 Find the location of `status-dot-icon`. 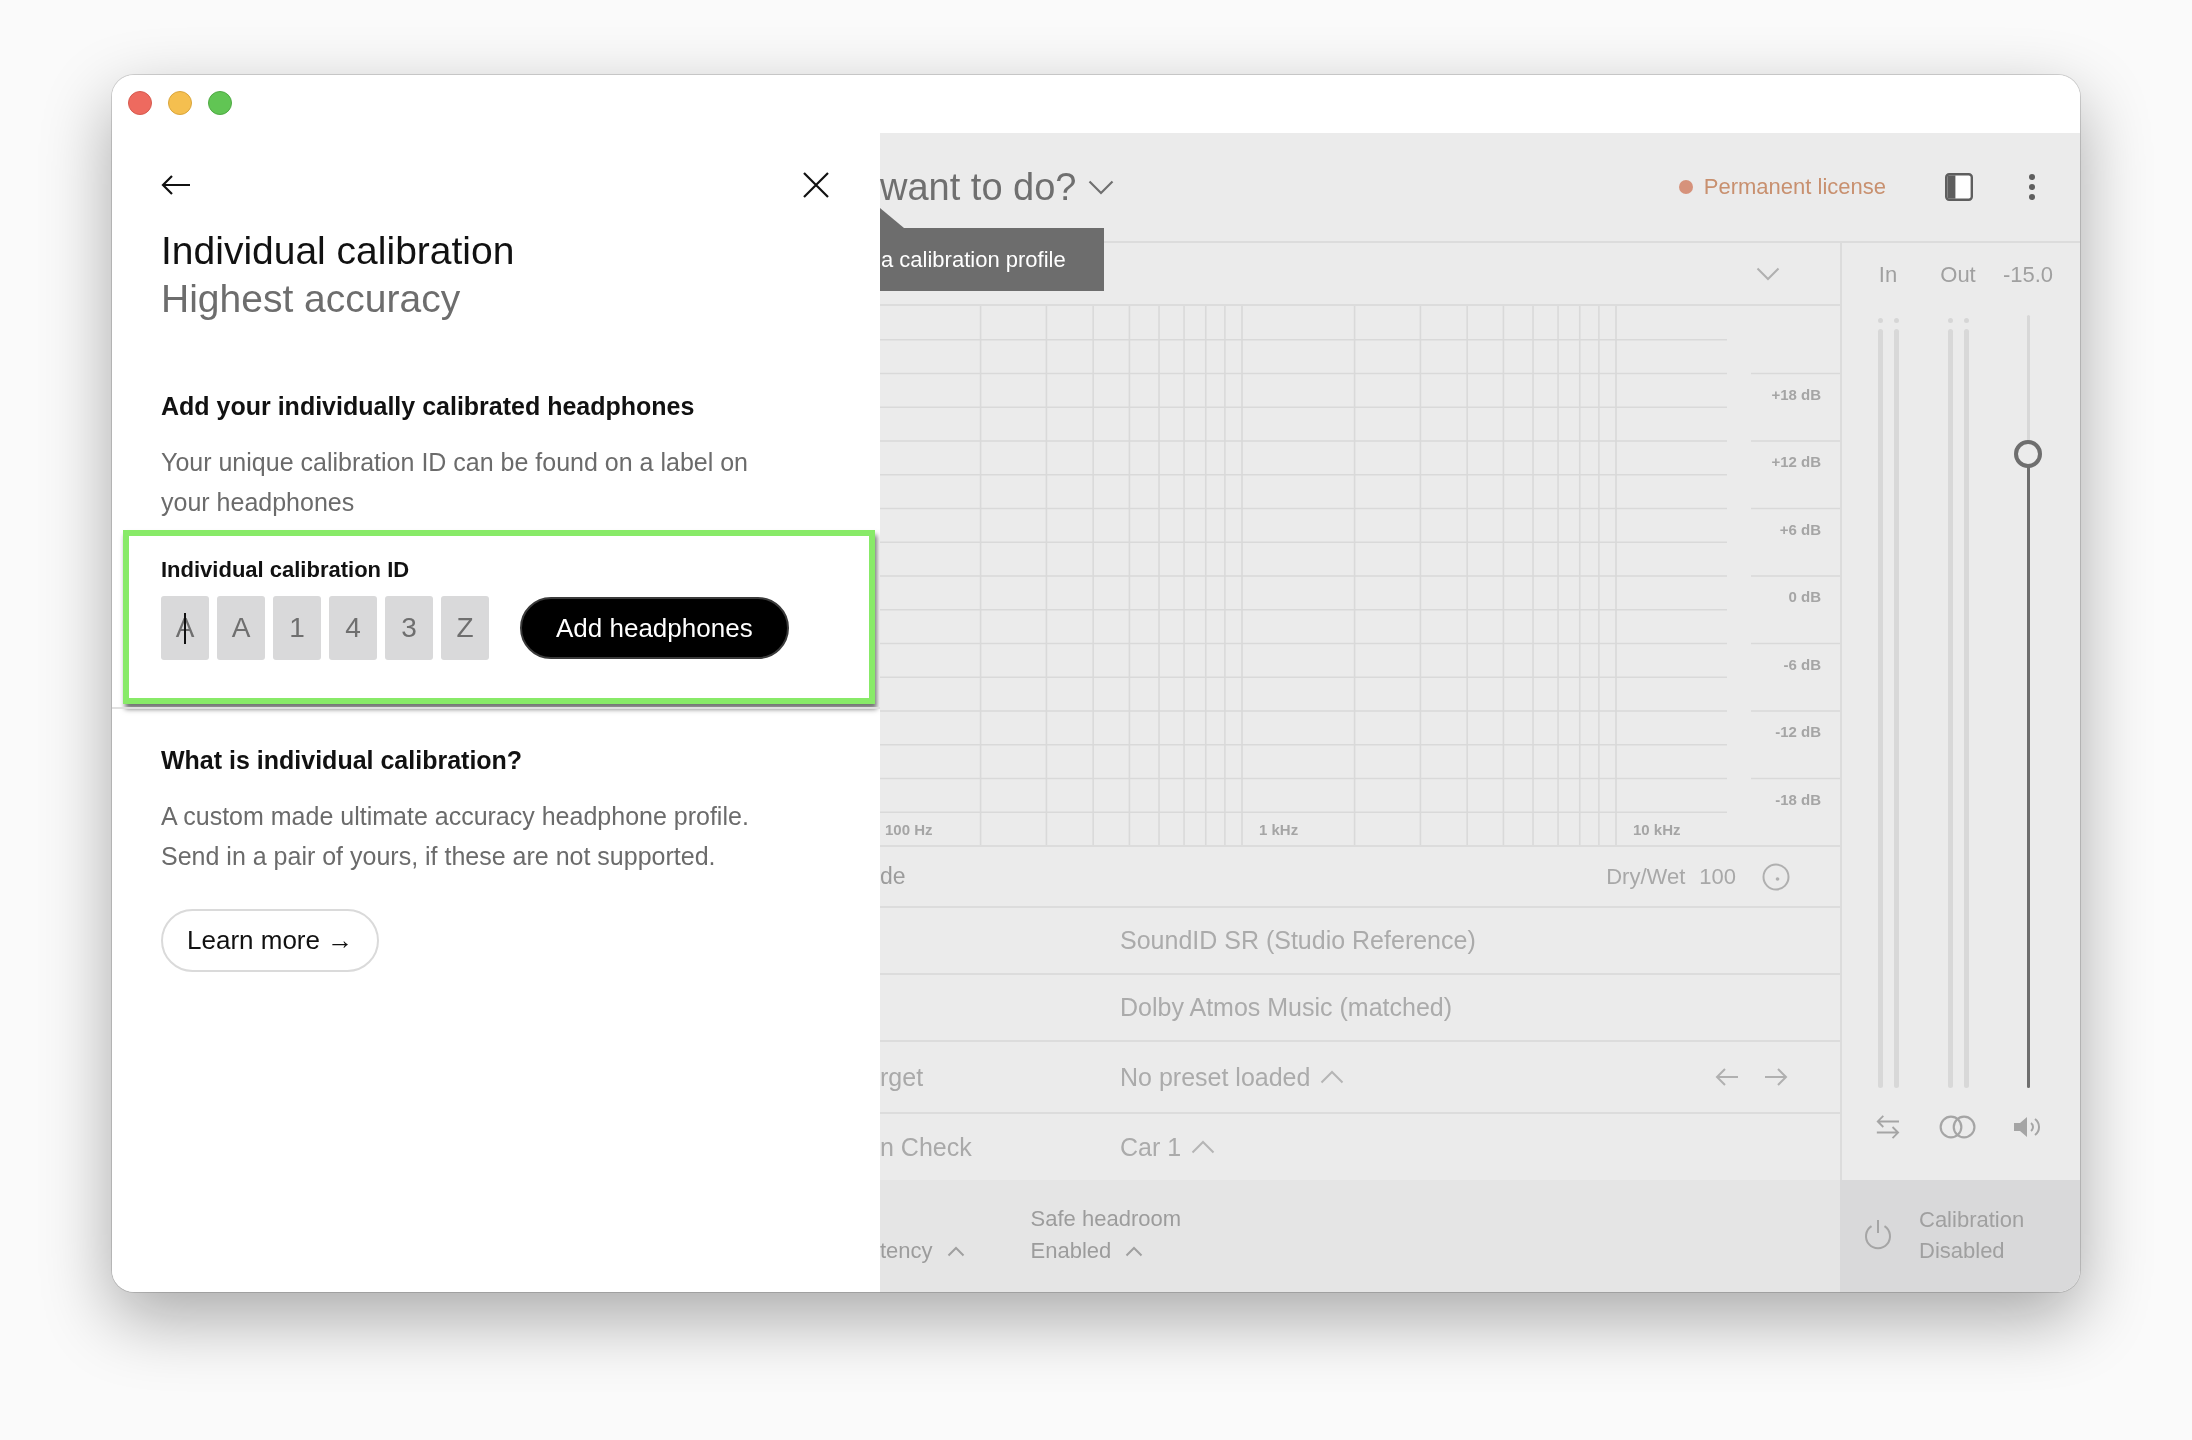

status-dot-icon is located at coordinates (1685, 187).